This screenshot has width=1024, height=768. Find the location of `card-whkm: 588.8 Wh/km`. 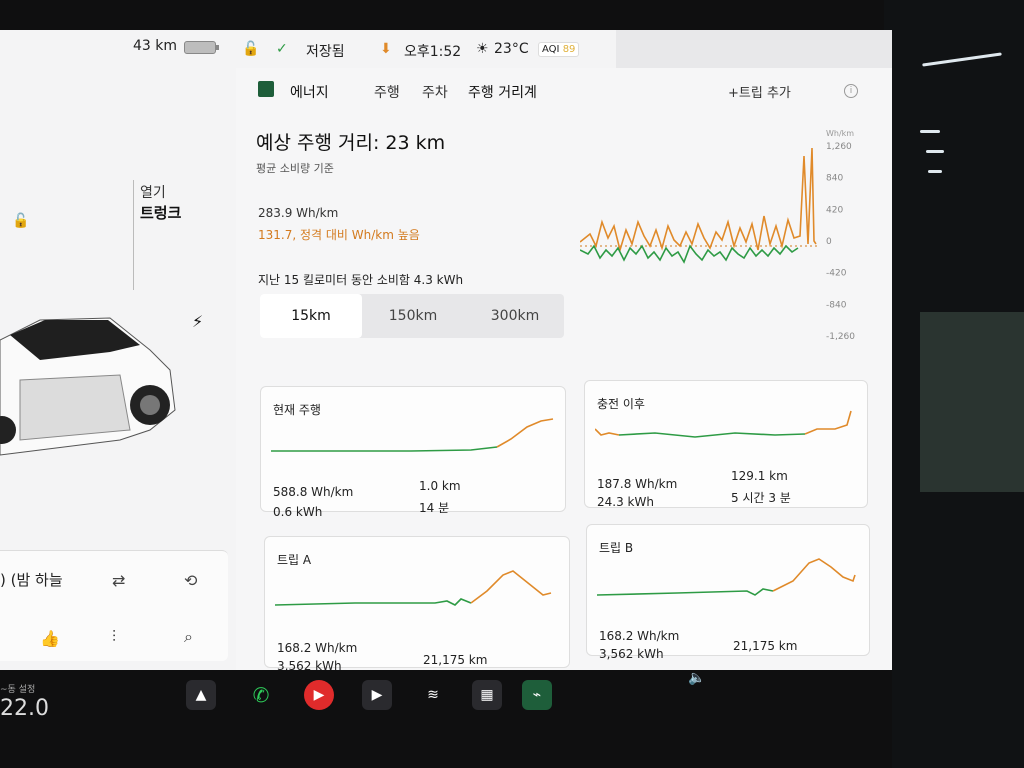

card-whkm: 588.8 Wh/km is located at coordinates (313, 492).